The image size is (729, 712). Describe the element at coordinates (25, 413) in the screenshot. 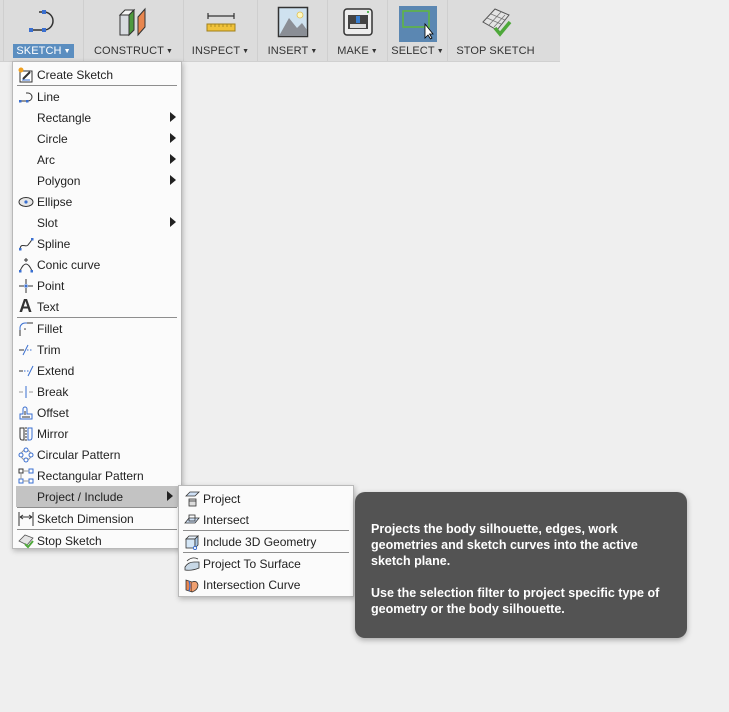

I see `offset-icon` at that location.